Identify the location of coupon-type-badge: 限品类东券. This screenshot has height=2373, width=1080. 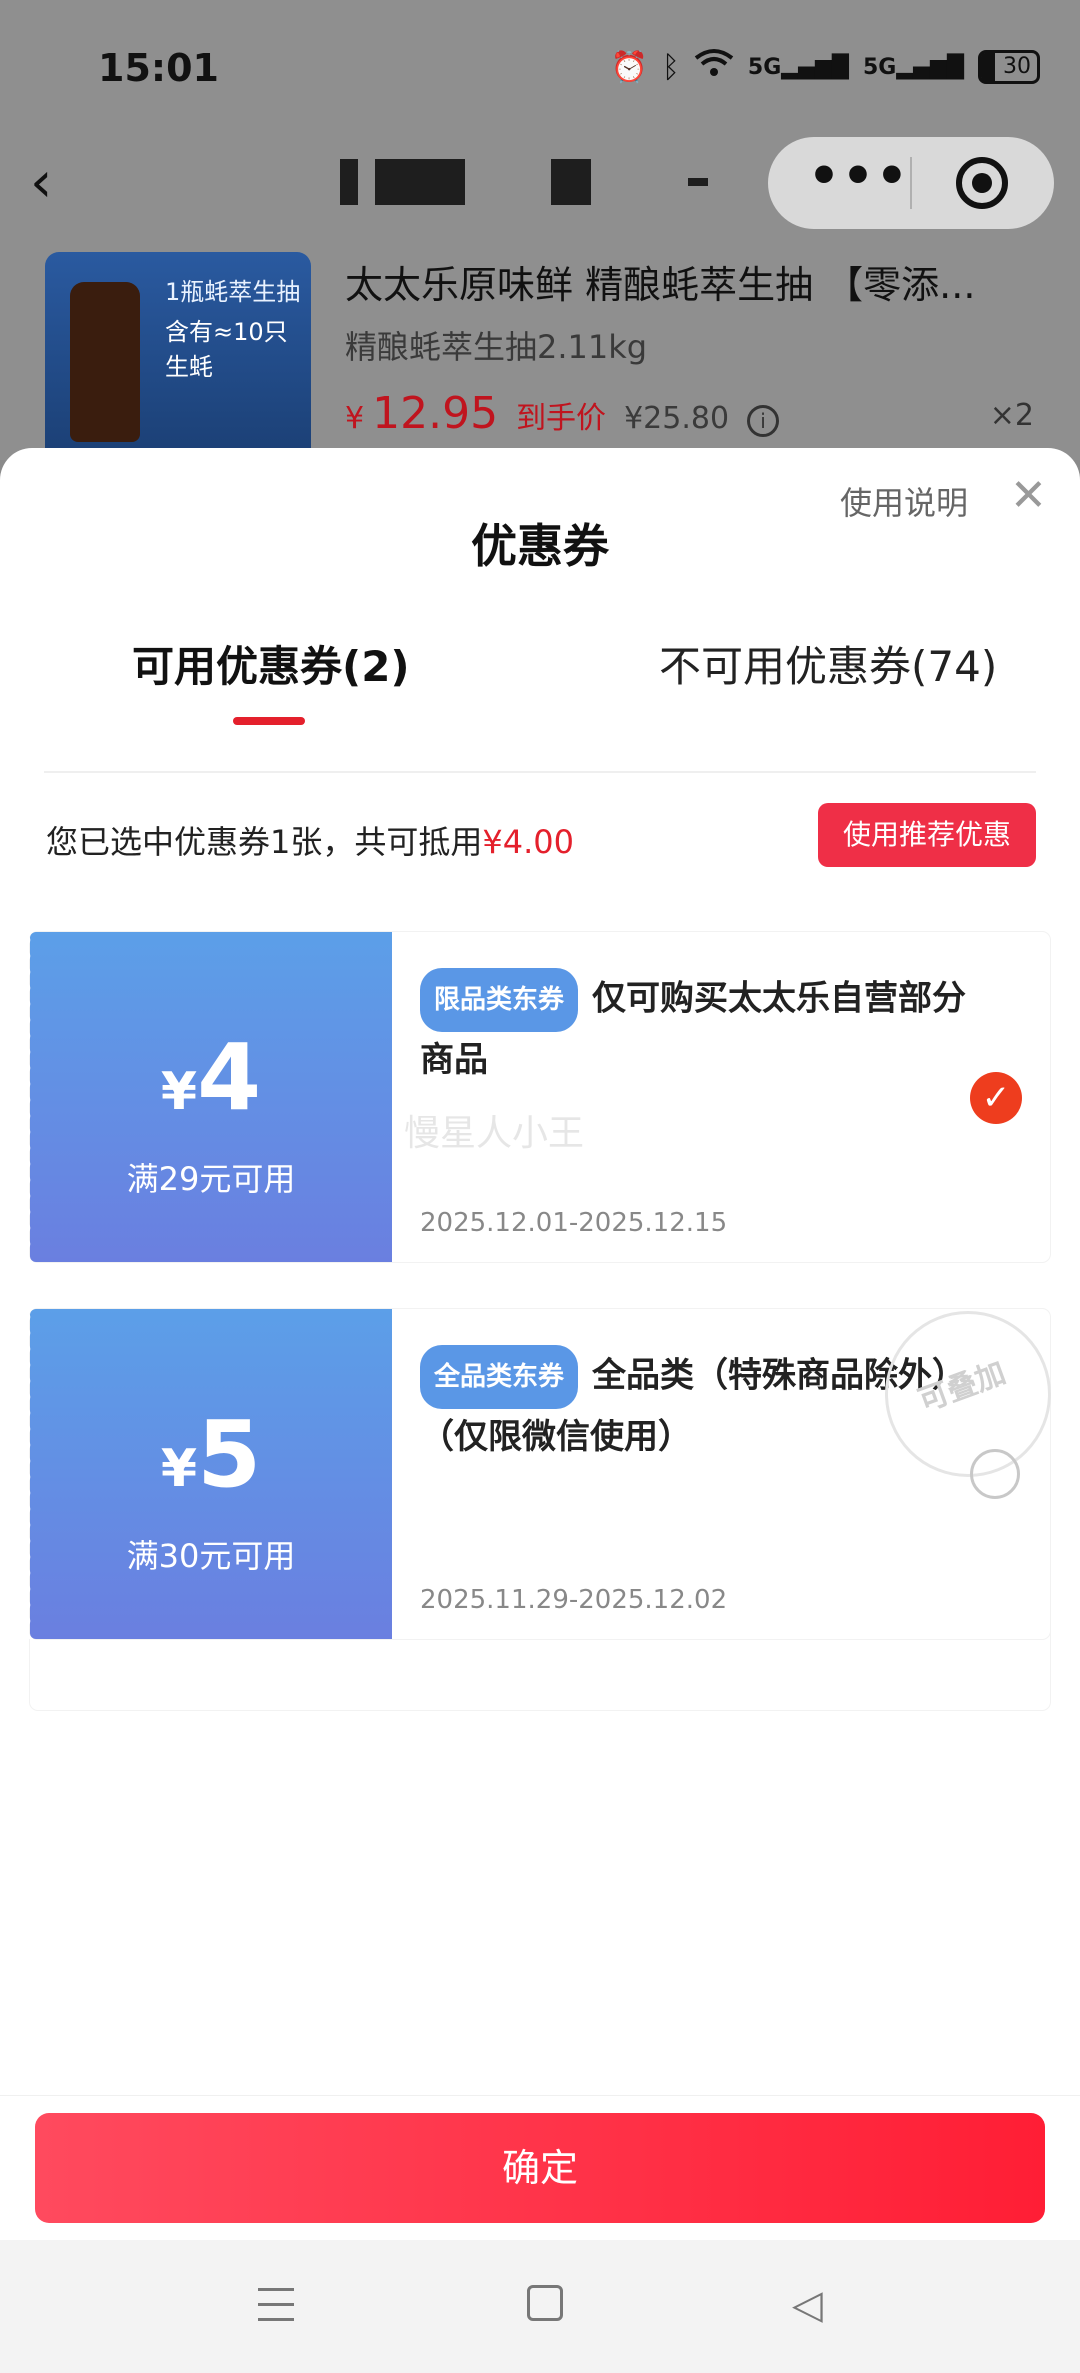
(499, 1000).